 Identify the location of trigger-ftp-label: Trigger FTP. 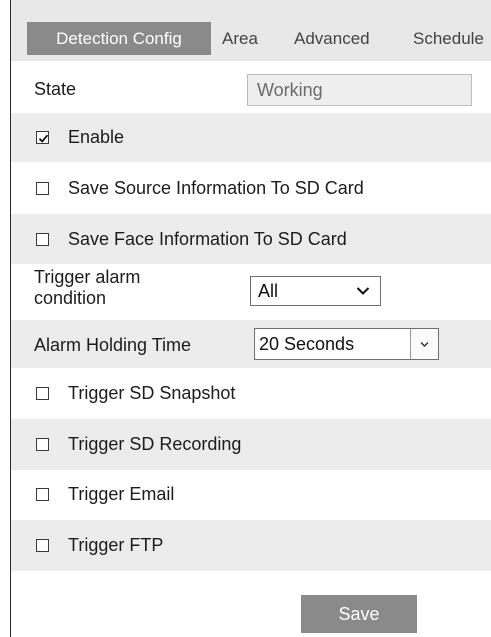
(116, 545).